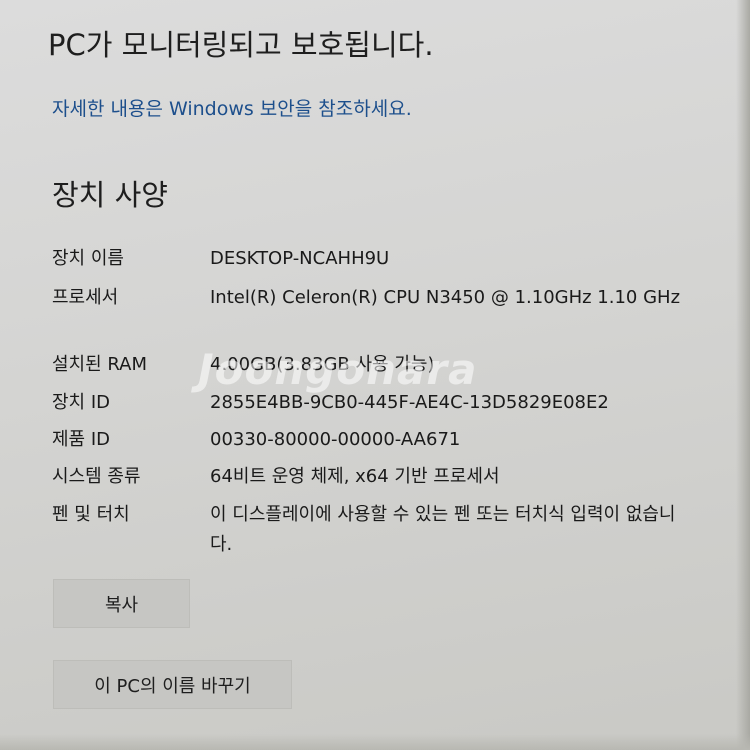 The width and height of the screenshot is (750, 750). I want to click on spec-label: 장치 이름, so click(88, 258).